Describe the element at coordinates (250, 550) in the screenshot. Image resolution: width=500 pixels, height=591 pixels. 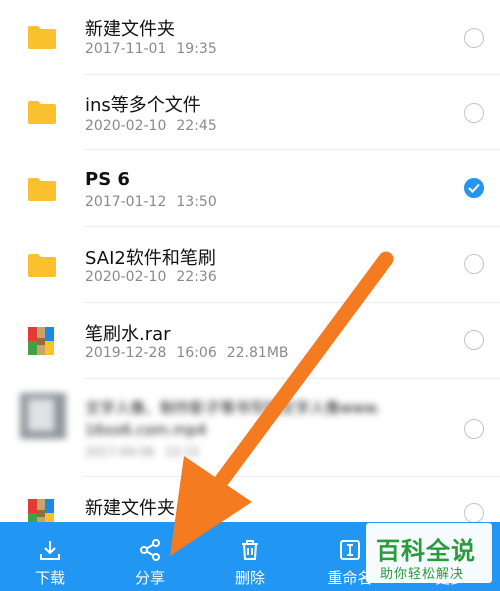
I see `trash-icon` at that location.